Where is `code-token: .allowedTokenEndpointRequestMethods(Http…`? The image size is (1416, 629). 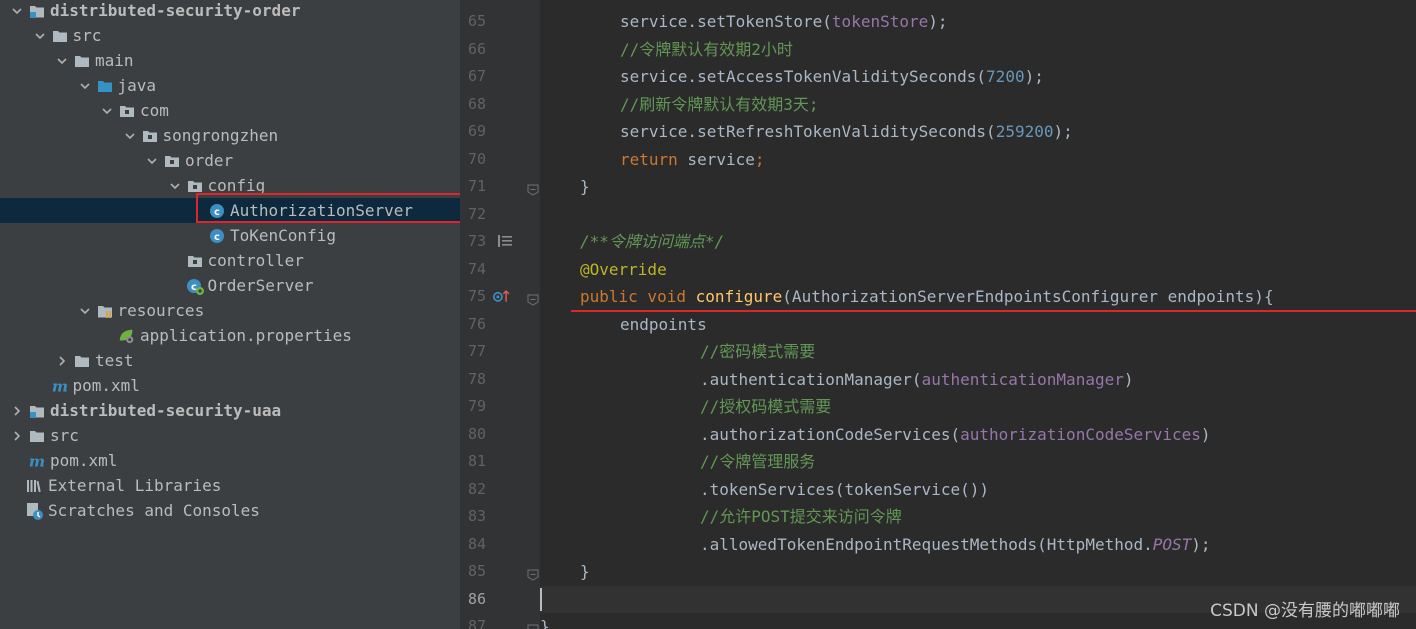
code-token: .allowedTokenEndpointRequestMethods(Http… is located at coordinates (926, 544).